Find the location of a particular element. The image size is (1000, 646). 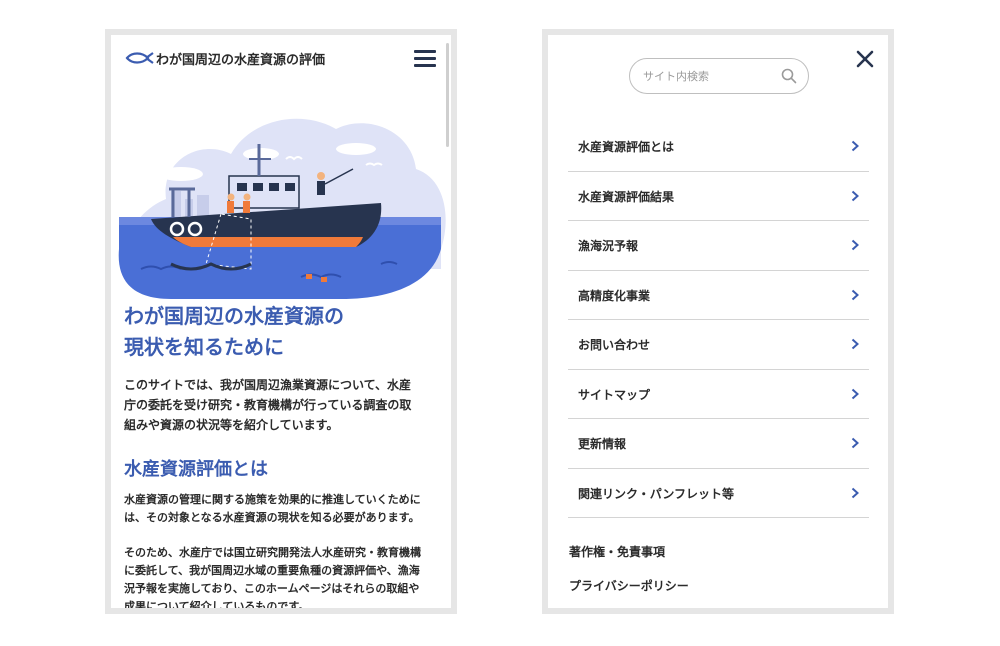

nav-item-related-links: 関連リンク・パンフレット等 is located at coordinates (718, 493).